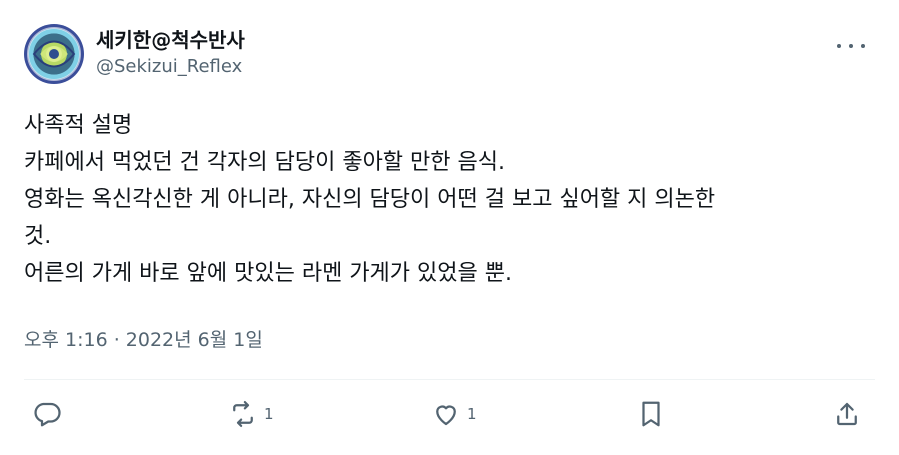 Image resolution: width=899 pixels, height=455 pixels. I want to click on reply-icon, so click(47, 414).